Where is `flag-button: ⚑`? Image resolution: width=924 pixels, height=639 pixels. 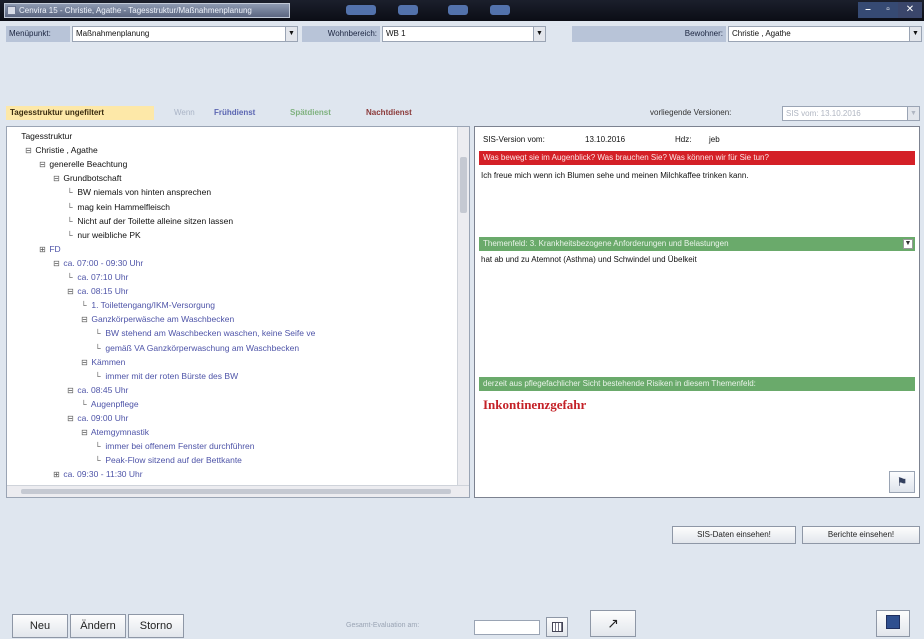 flag-button: ⚑ is located at coordinates (902, 482).